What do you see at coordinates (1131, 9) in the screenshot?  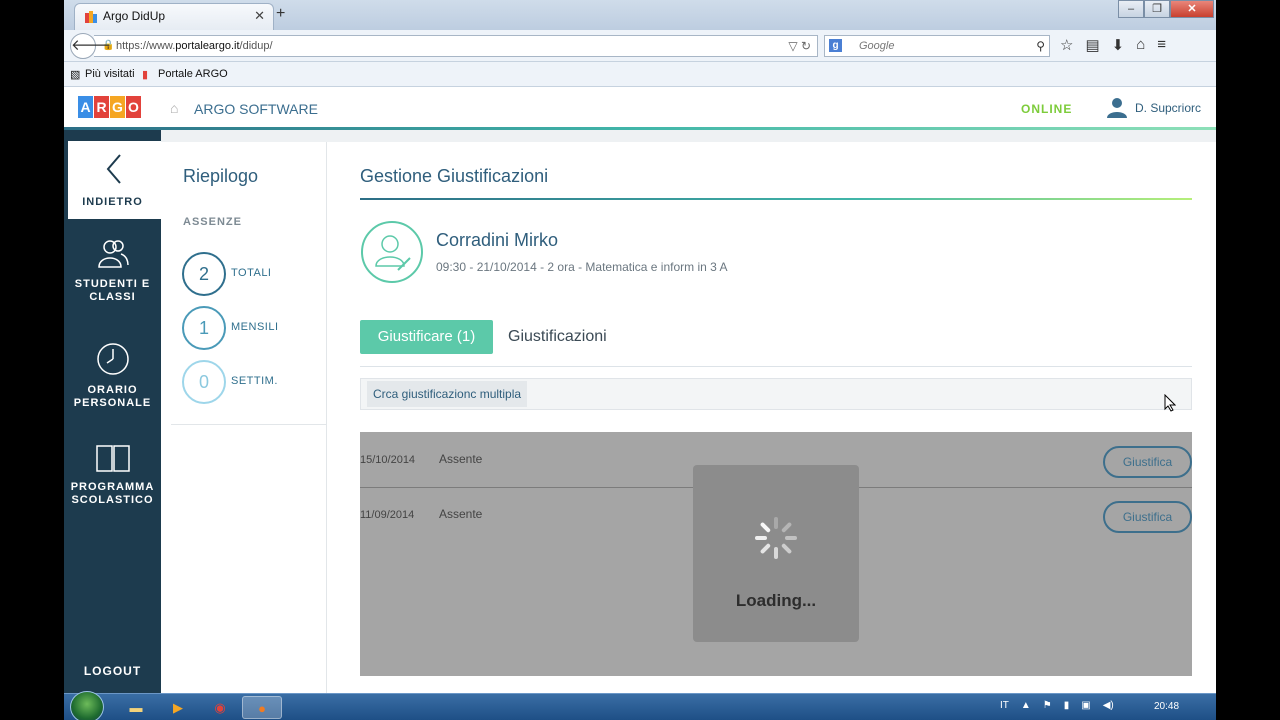 I see `minimize-button: –` at bounding box center [1131, 9].